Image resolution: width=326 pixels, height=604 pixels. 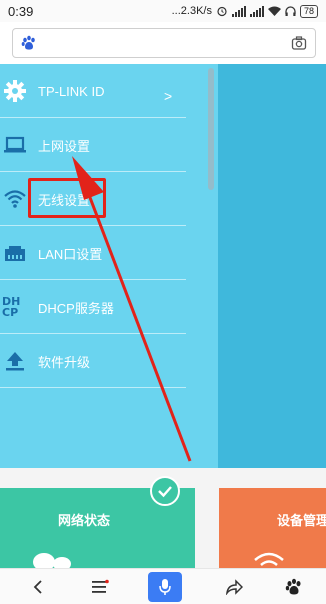 I want to click on status-time: 0:39, so click(x=21, y=11).